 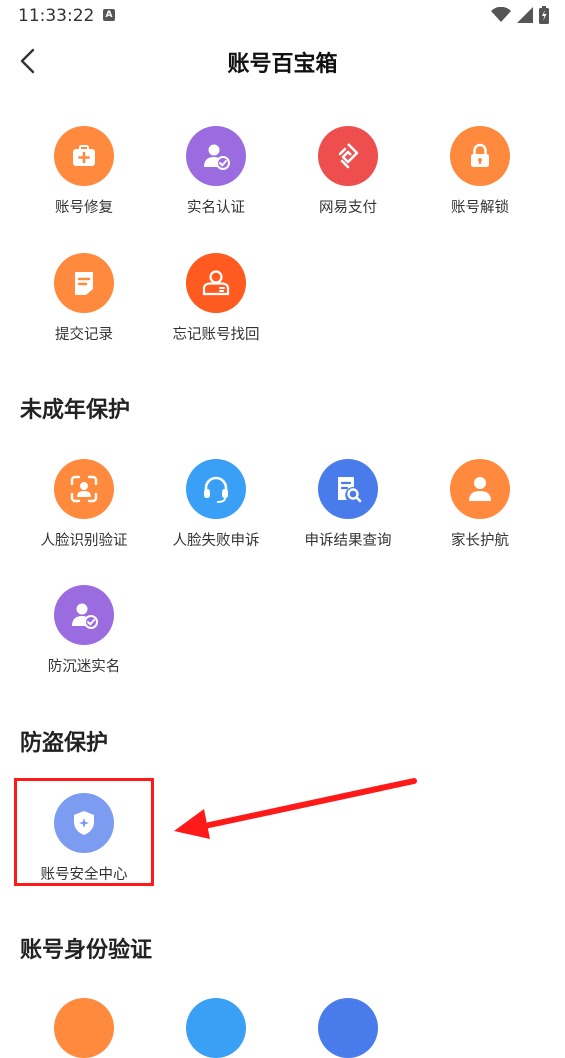 What do you see at coordinates (348, 489) in the screenshot?
I see `search-document-icon` at bounding box center [348, 489].